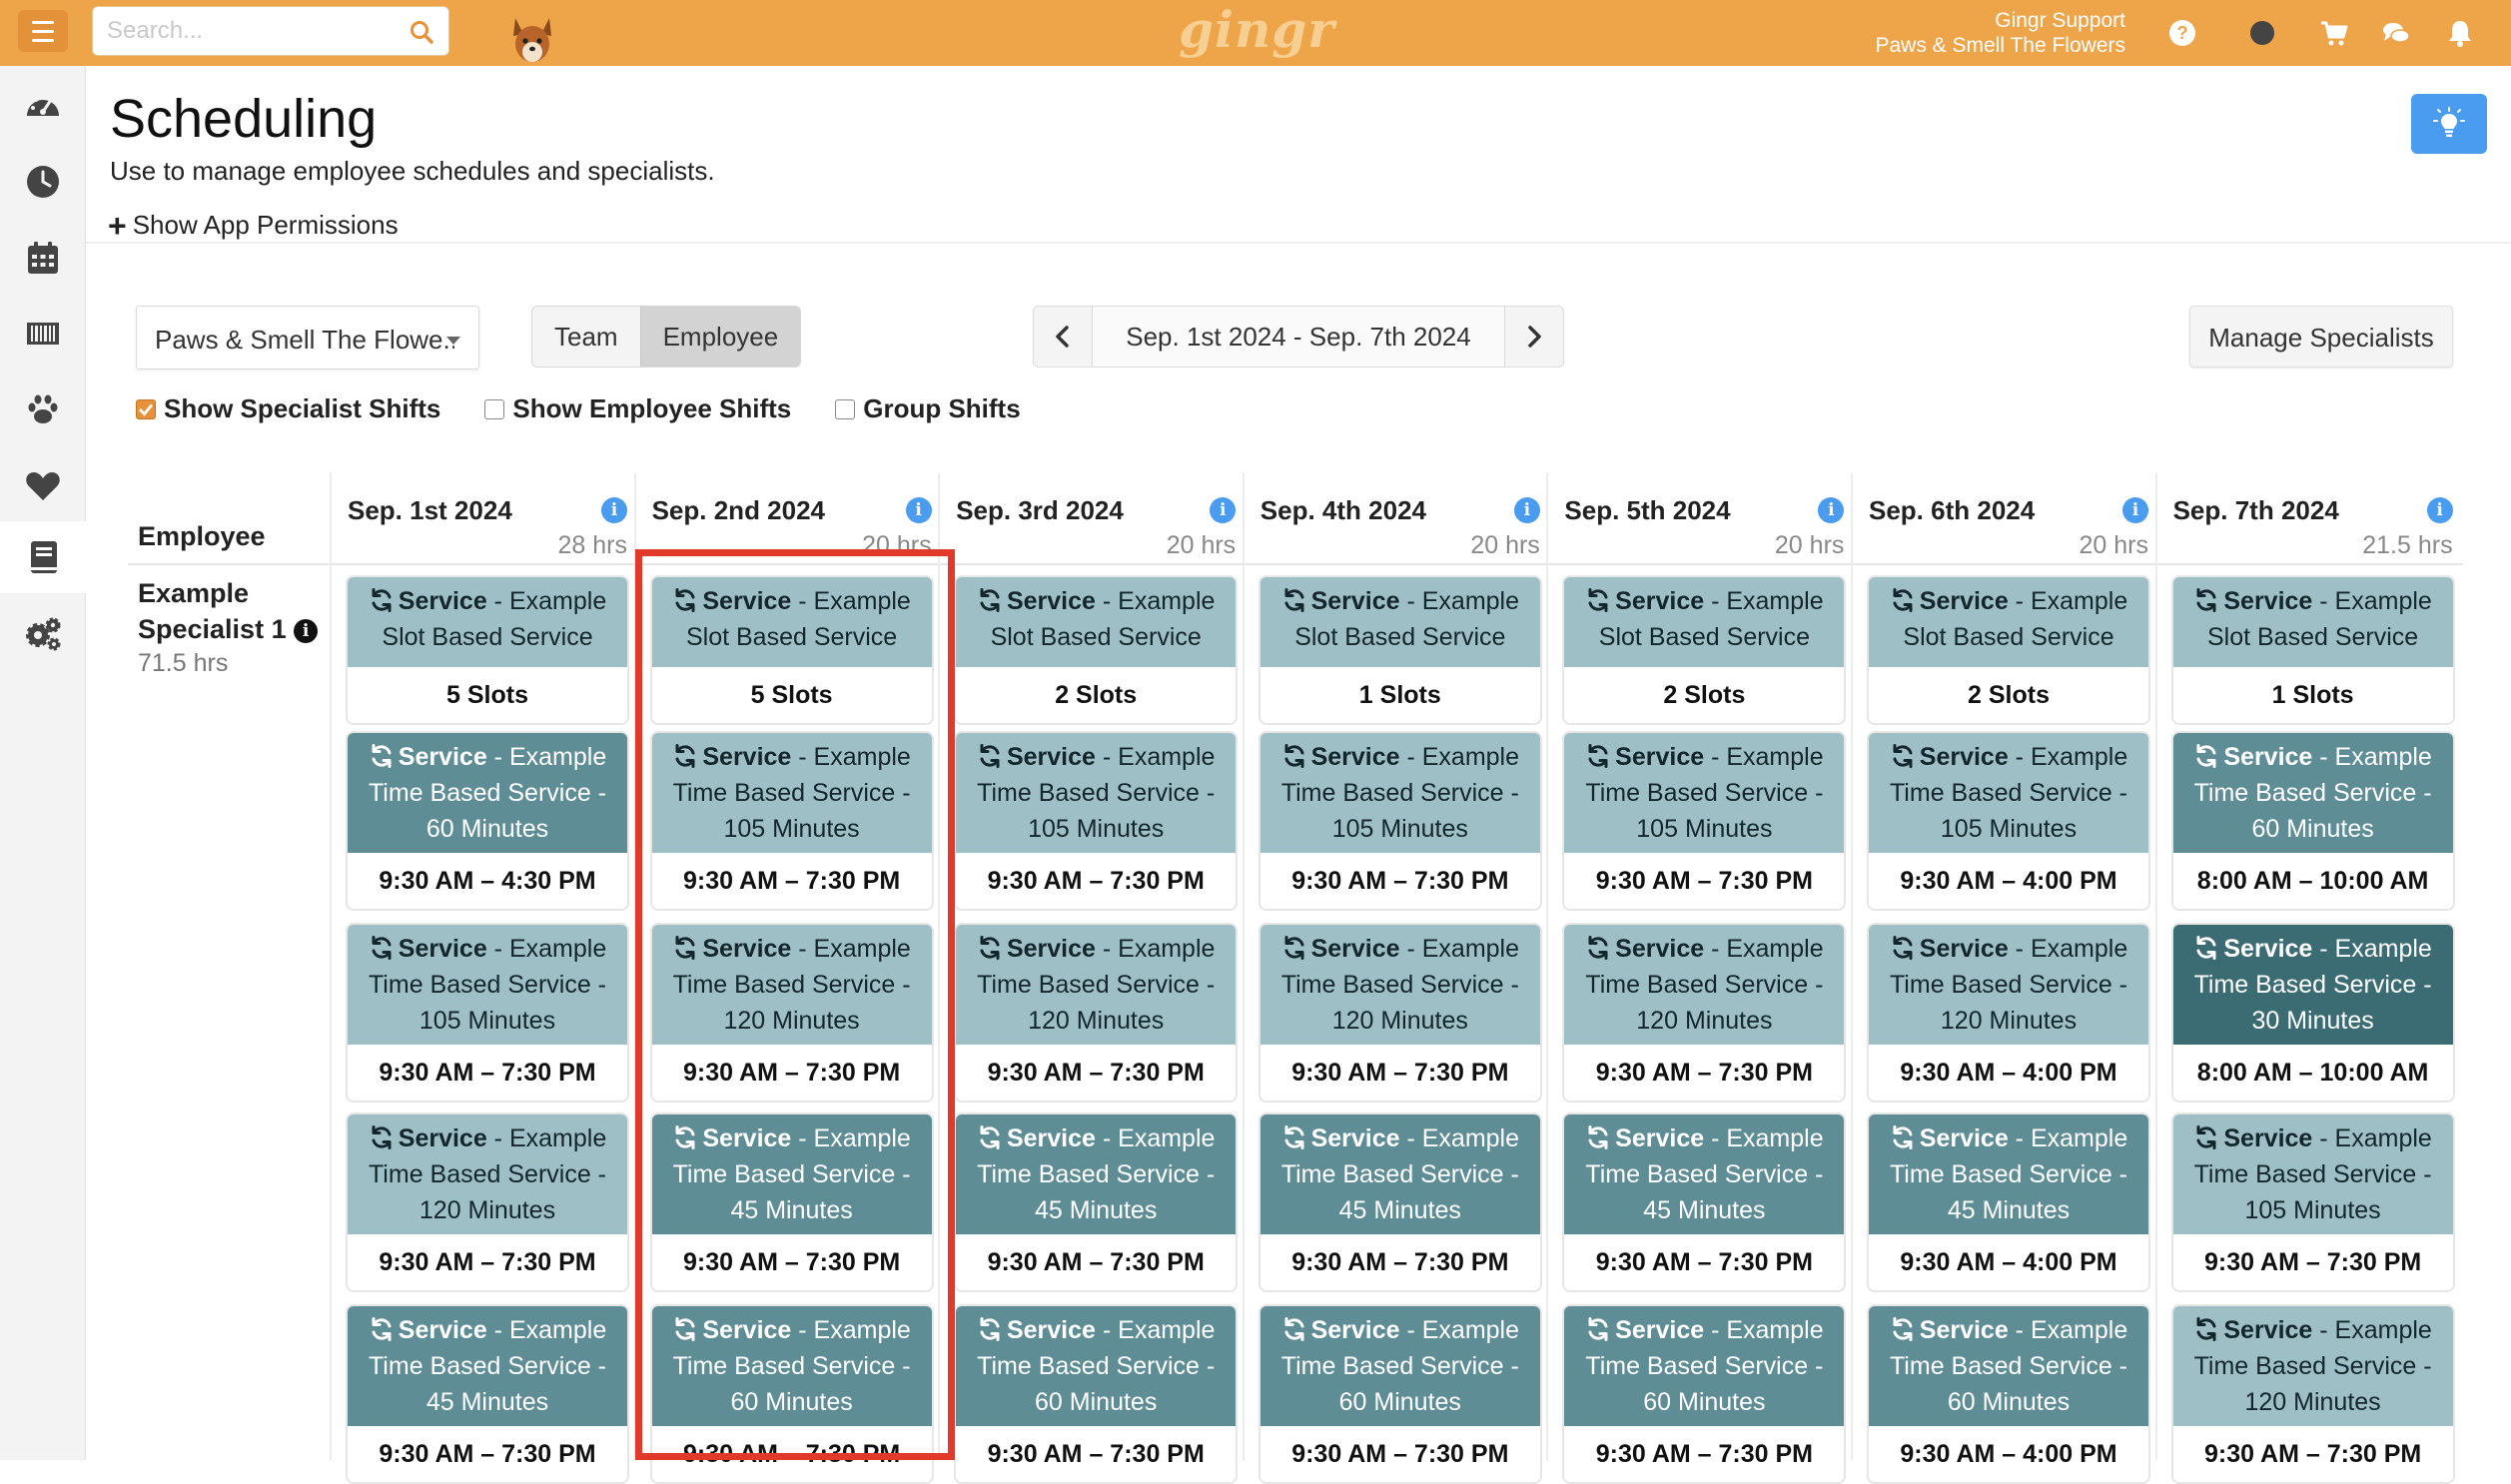  What do you see at coordinates (146, 408) in the screenshot?
I see `checkbox-checked-icon` at bounding box center [146, 408].